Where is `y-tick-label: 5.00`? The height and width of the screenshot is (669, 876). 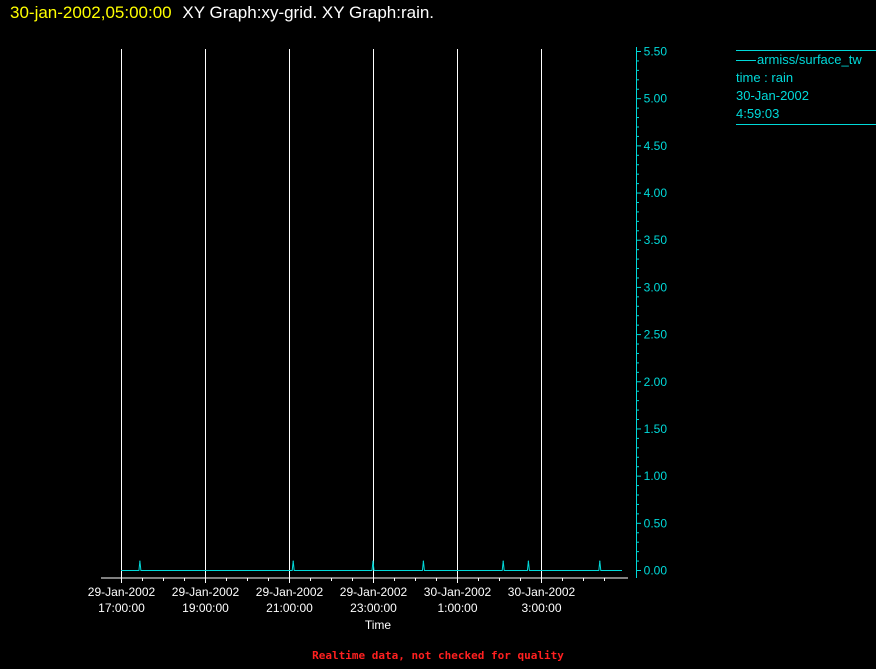 y-tick-label: 5.00 is located at coordinates (656, 99).